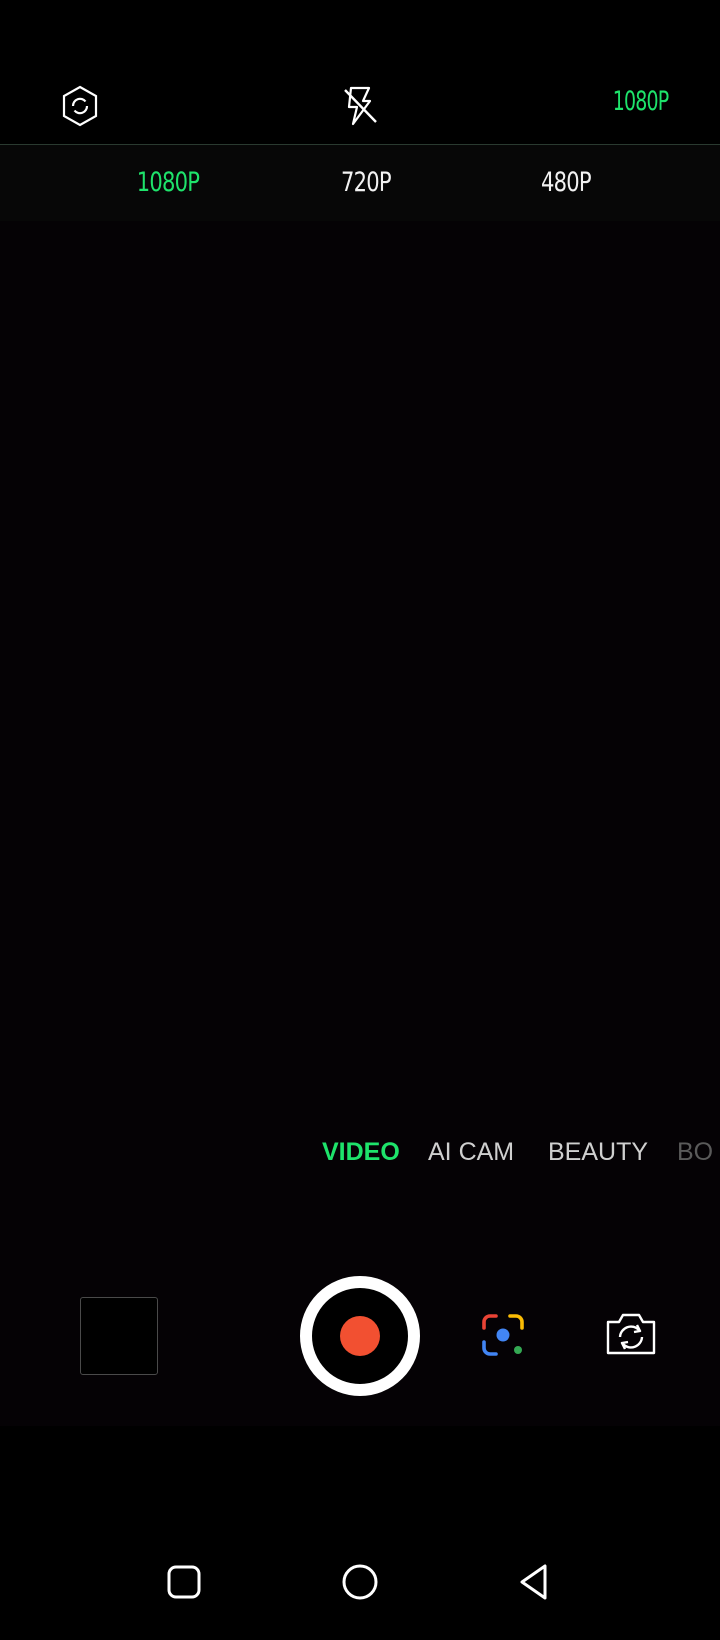 The height and width of the screenshot is (1640, 720). I want to click on mode-video: VIDEO, so click(361, 1152).